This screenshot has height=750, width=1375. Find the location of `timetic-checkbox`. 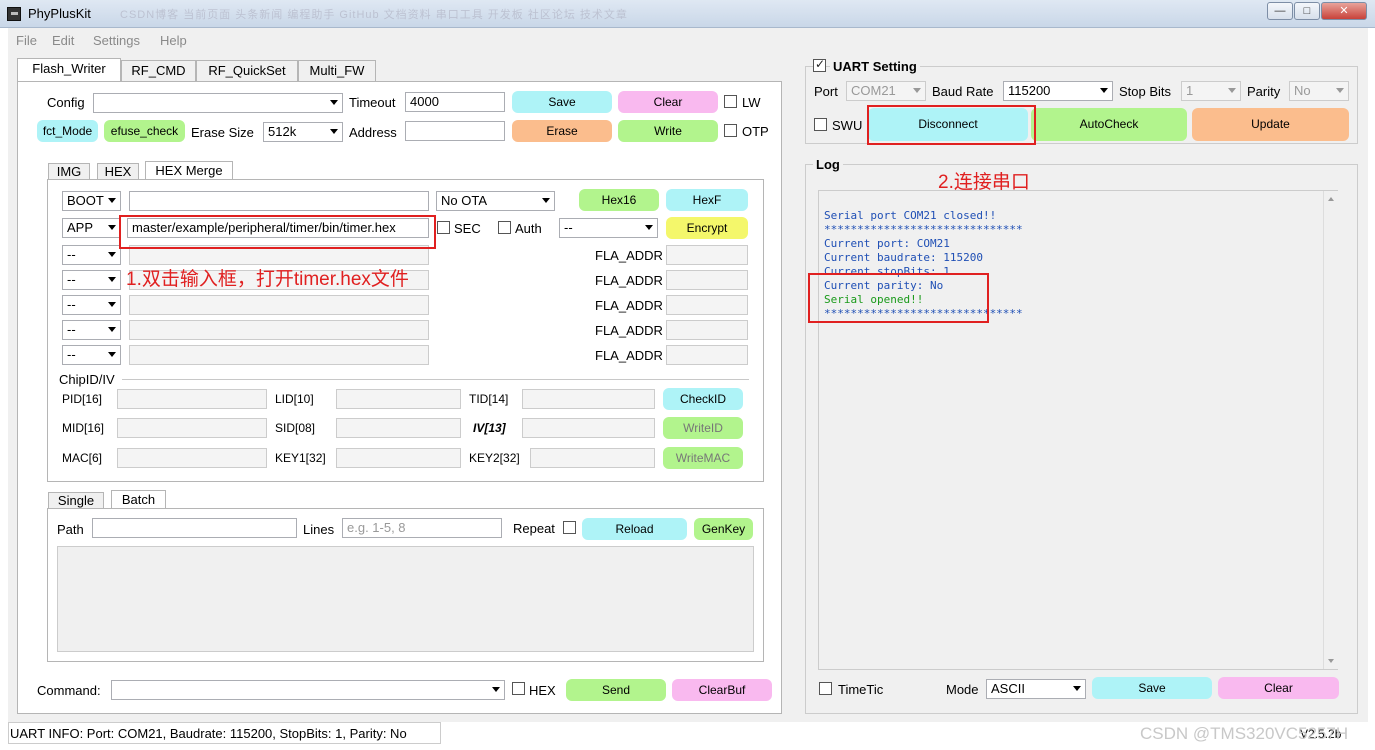

timetic-checkbox is located at coordinates (825, 688).